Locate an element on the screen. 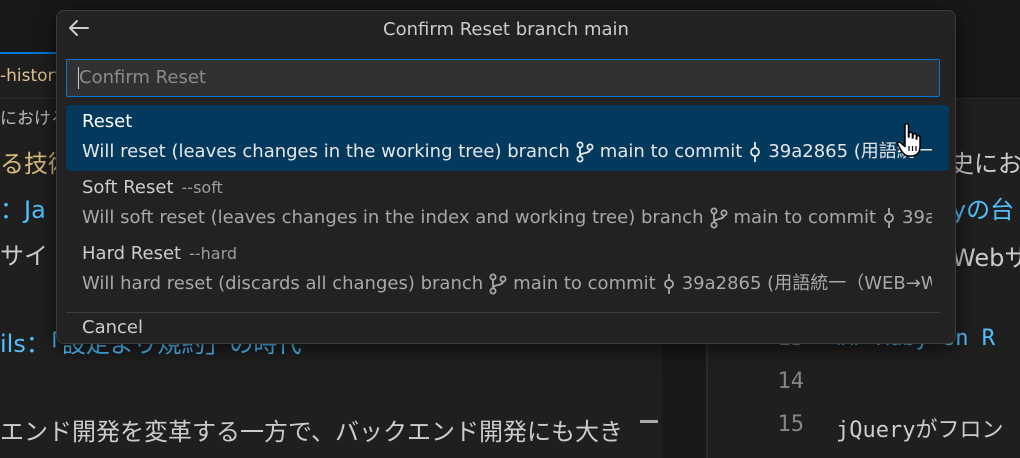 The height and width of the screenshot is (458, 1020). option-label-line: Soft Reset --soft is located at coordinates (515, 188).